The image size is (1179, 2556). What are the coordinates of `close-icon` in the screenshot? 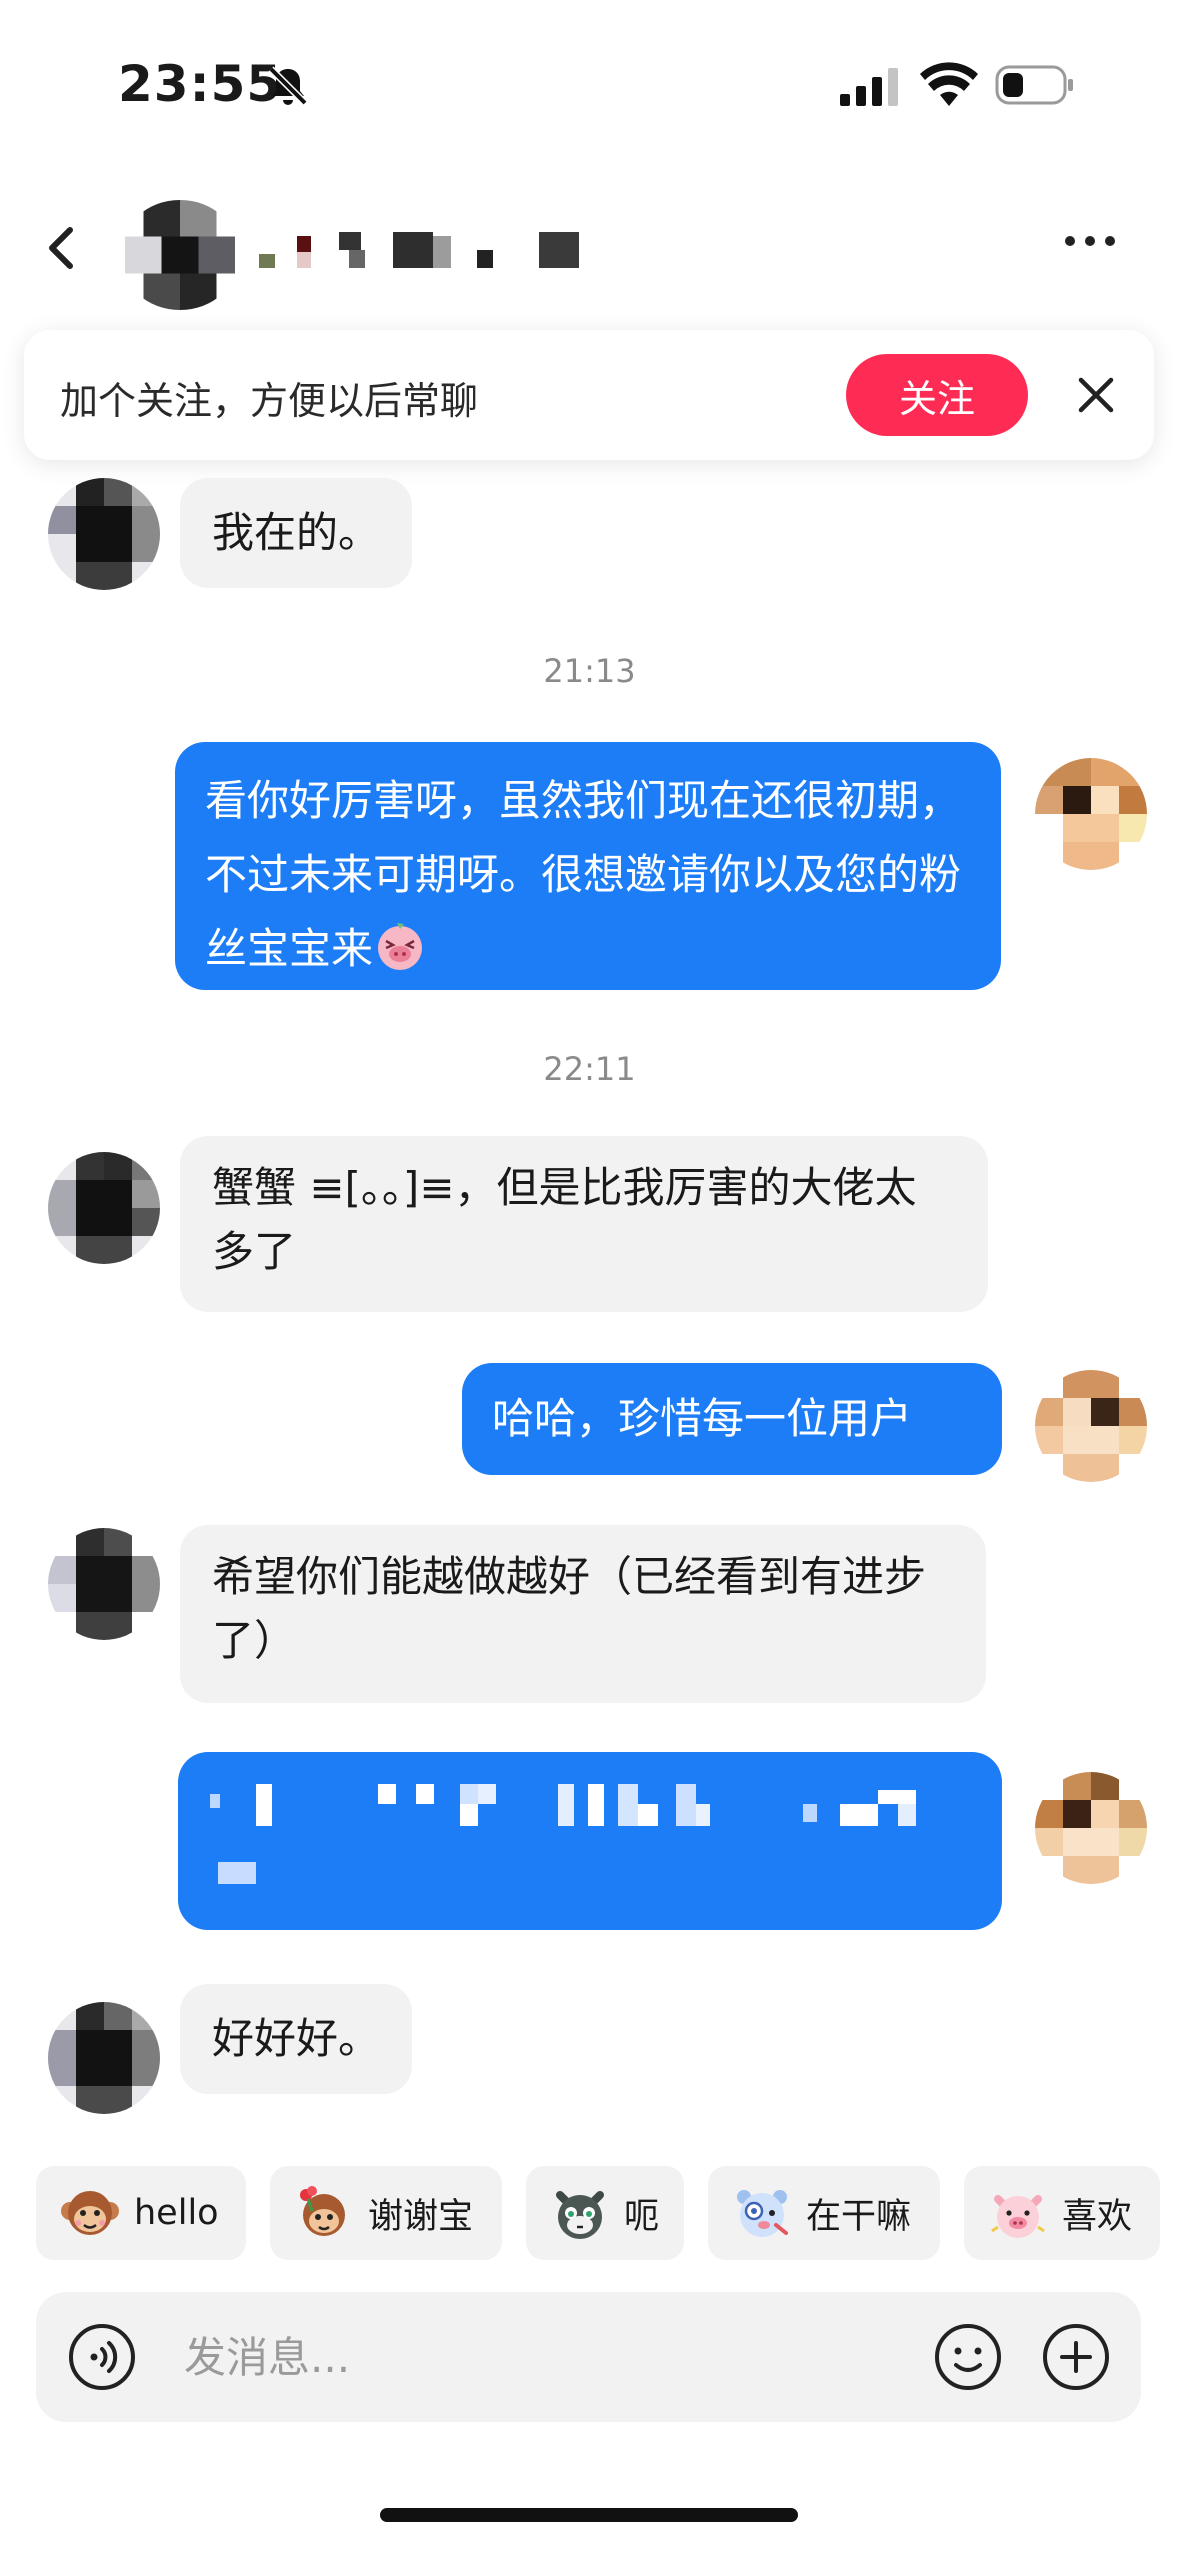 It's located at (1096, 395).